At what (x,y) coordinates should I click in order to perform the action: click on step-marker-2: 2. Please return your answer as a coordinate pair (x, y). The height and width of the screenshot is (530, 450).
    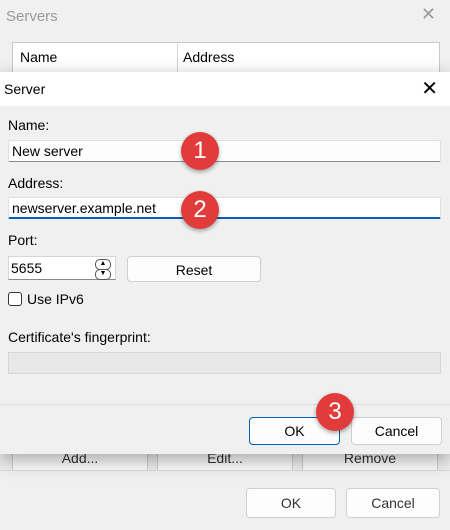
    Looking at the image, I should click on (200, 210).